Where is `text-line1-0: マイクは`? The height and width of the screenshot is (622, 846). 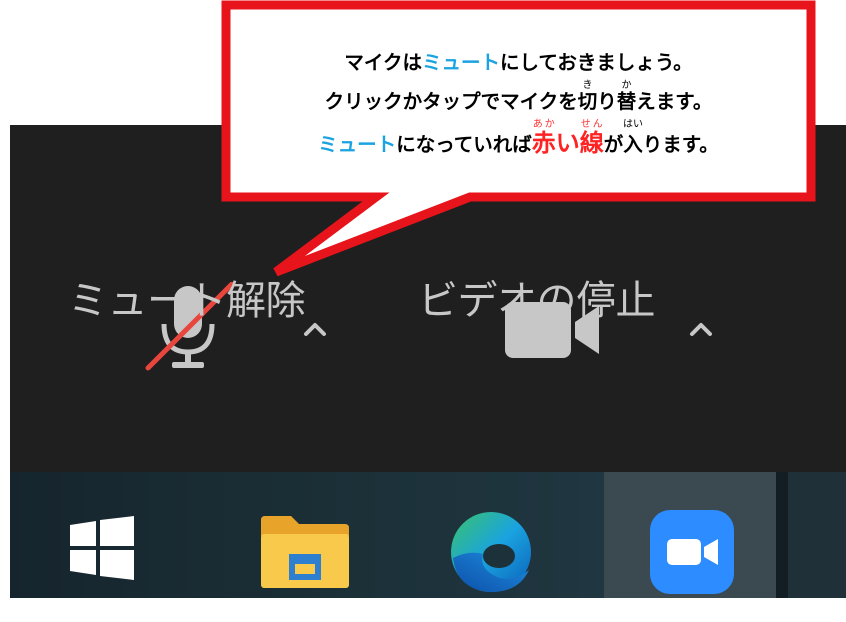
text-line1-0: マイクは is located at coordinates (383, 62).